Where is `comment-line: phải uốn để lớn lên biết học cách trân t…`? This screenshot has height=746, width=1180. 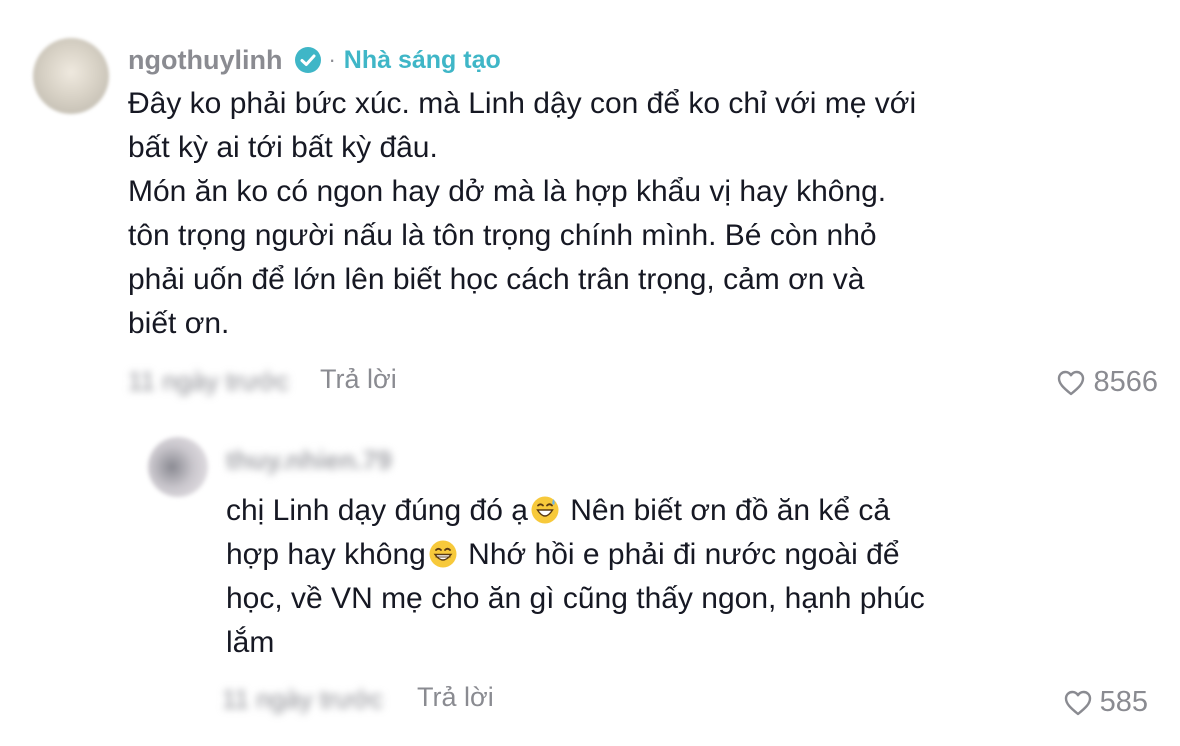
comment-line: phải uốn để lớn lên biết học cách trân t… is located at coordinates (496, 279).